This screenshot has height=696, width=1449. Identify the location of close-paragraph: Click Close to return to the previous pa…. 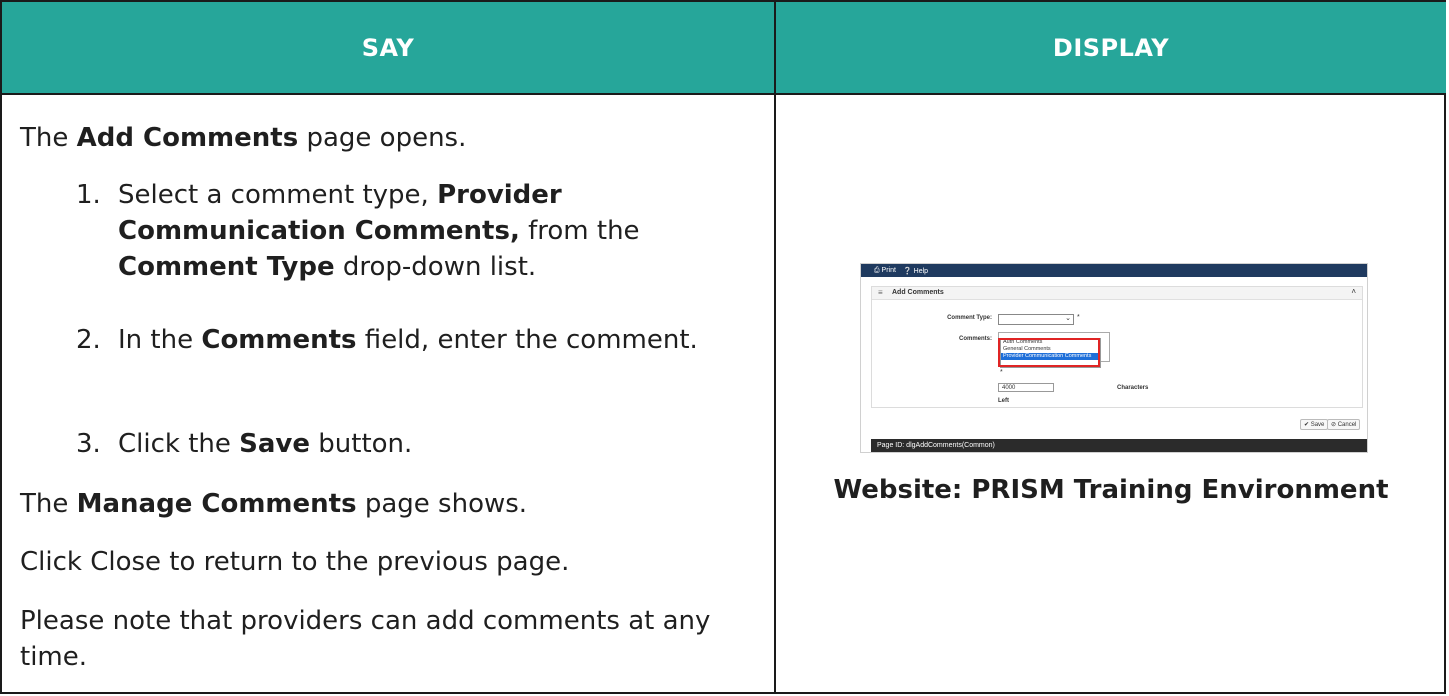
(295, 562).